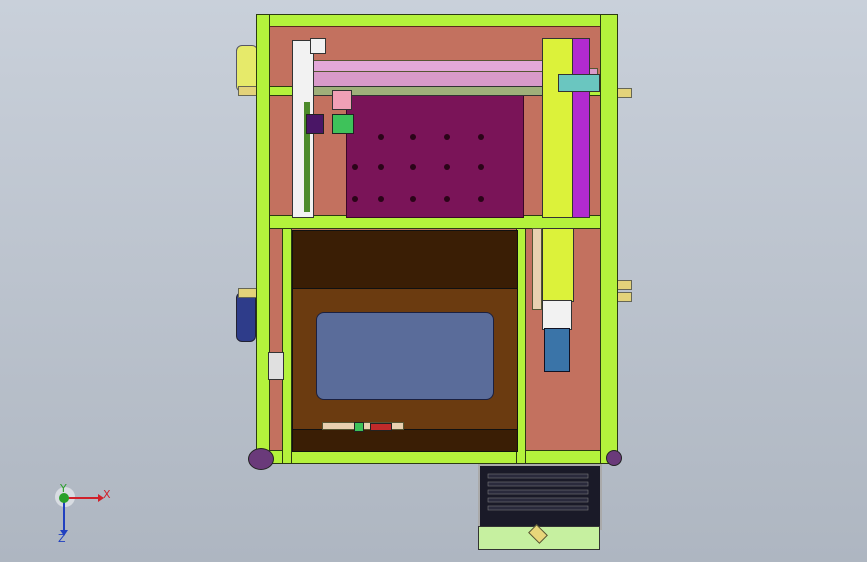  I want to click on foot-right, so click(614, 458).